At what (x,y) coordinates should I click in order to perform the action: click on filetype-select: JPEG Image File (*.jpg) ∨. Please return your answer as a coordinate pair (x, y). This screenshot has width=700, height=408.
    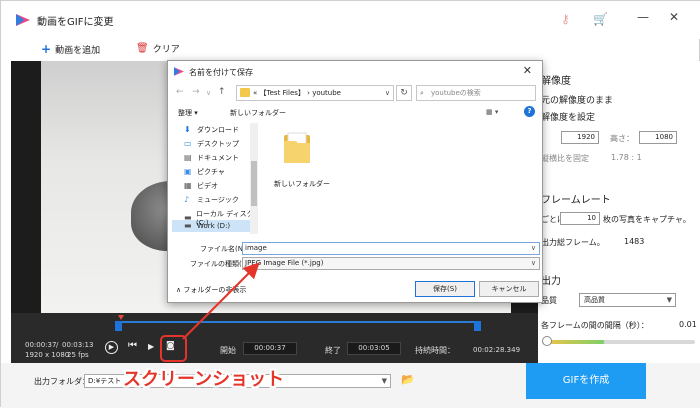
    Looking at the image, I should click on (391, 263).